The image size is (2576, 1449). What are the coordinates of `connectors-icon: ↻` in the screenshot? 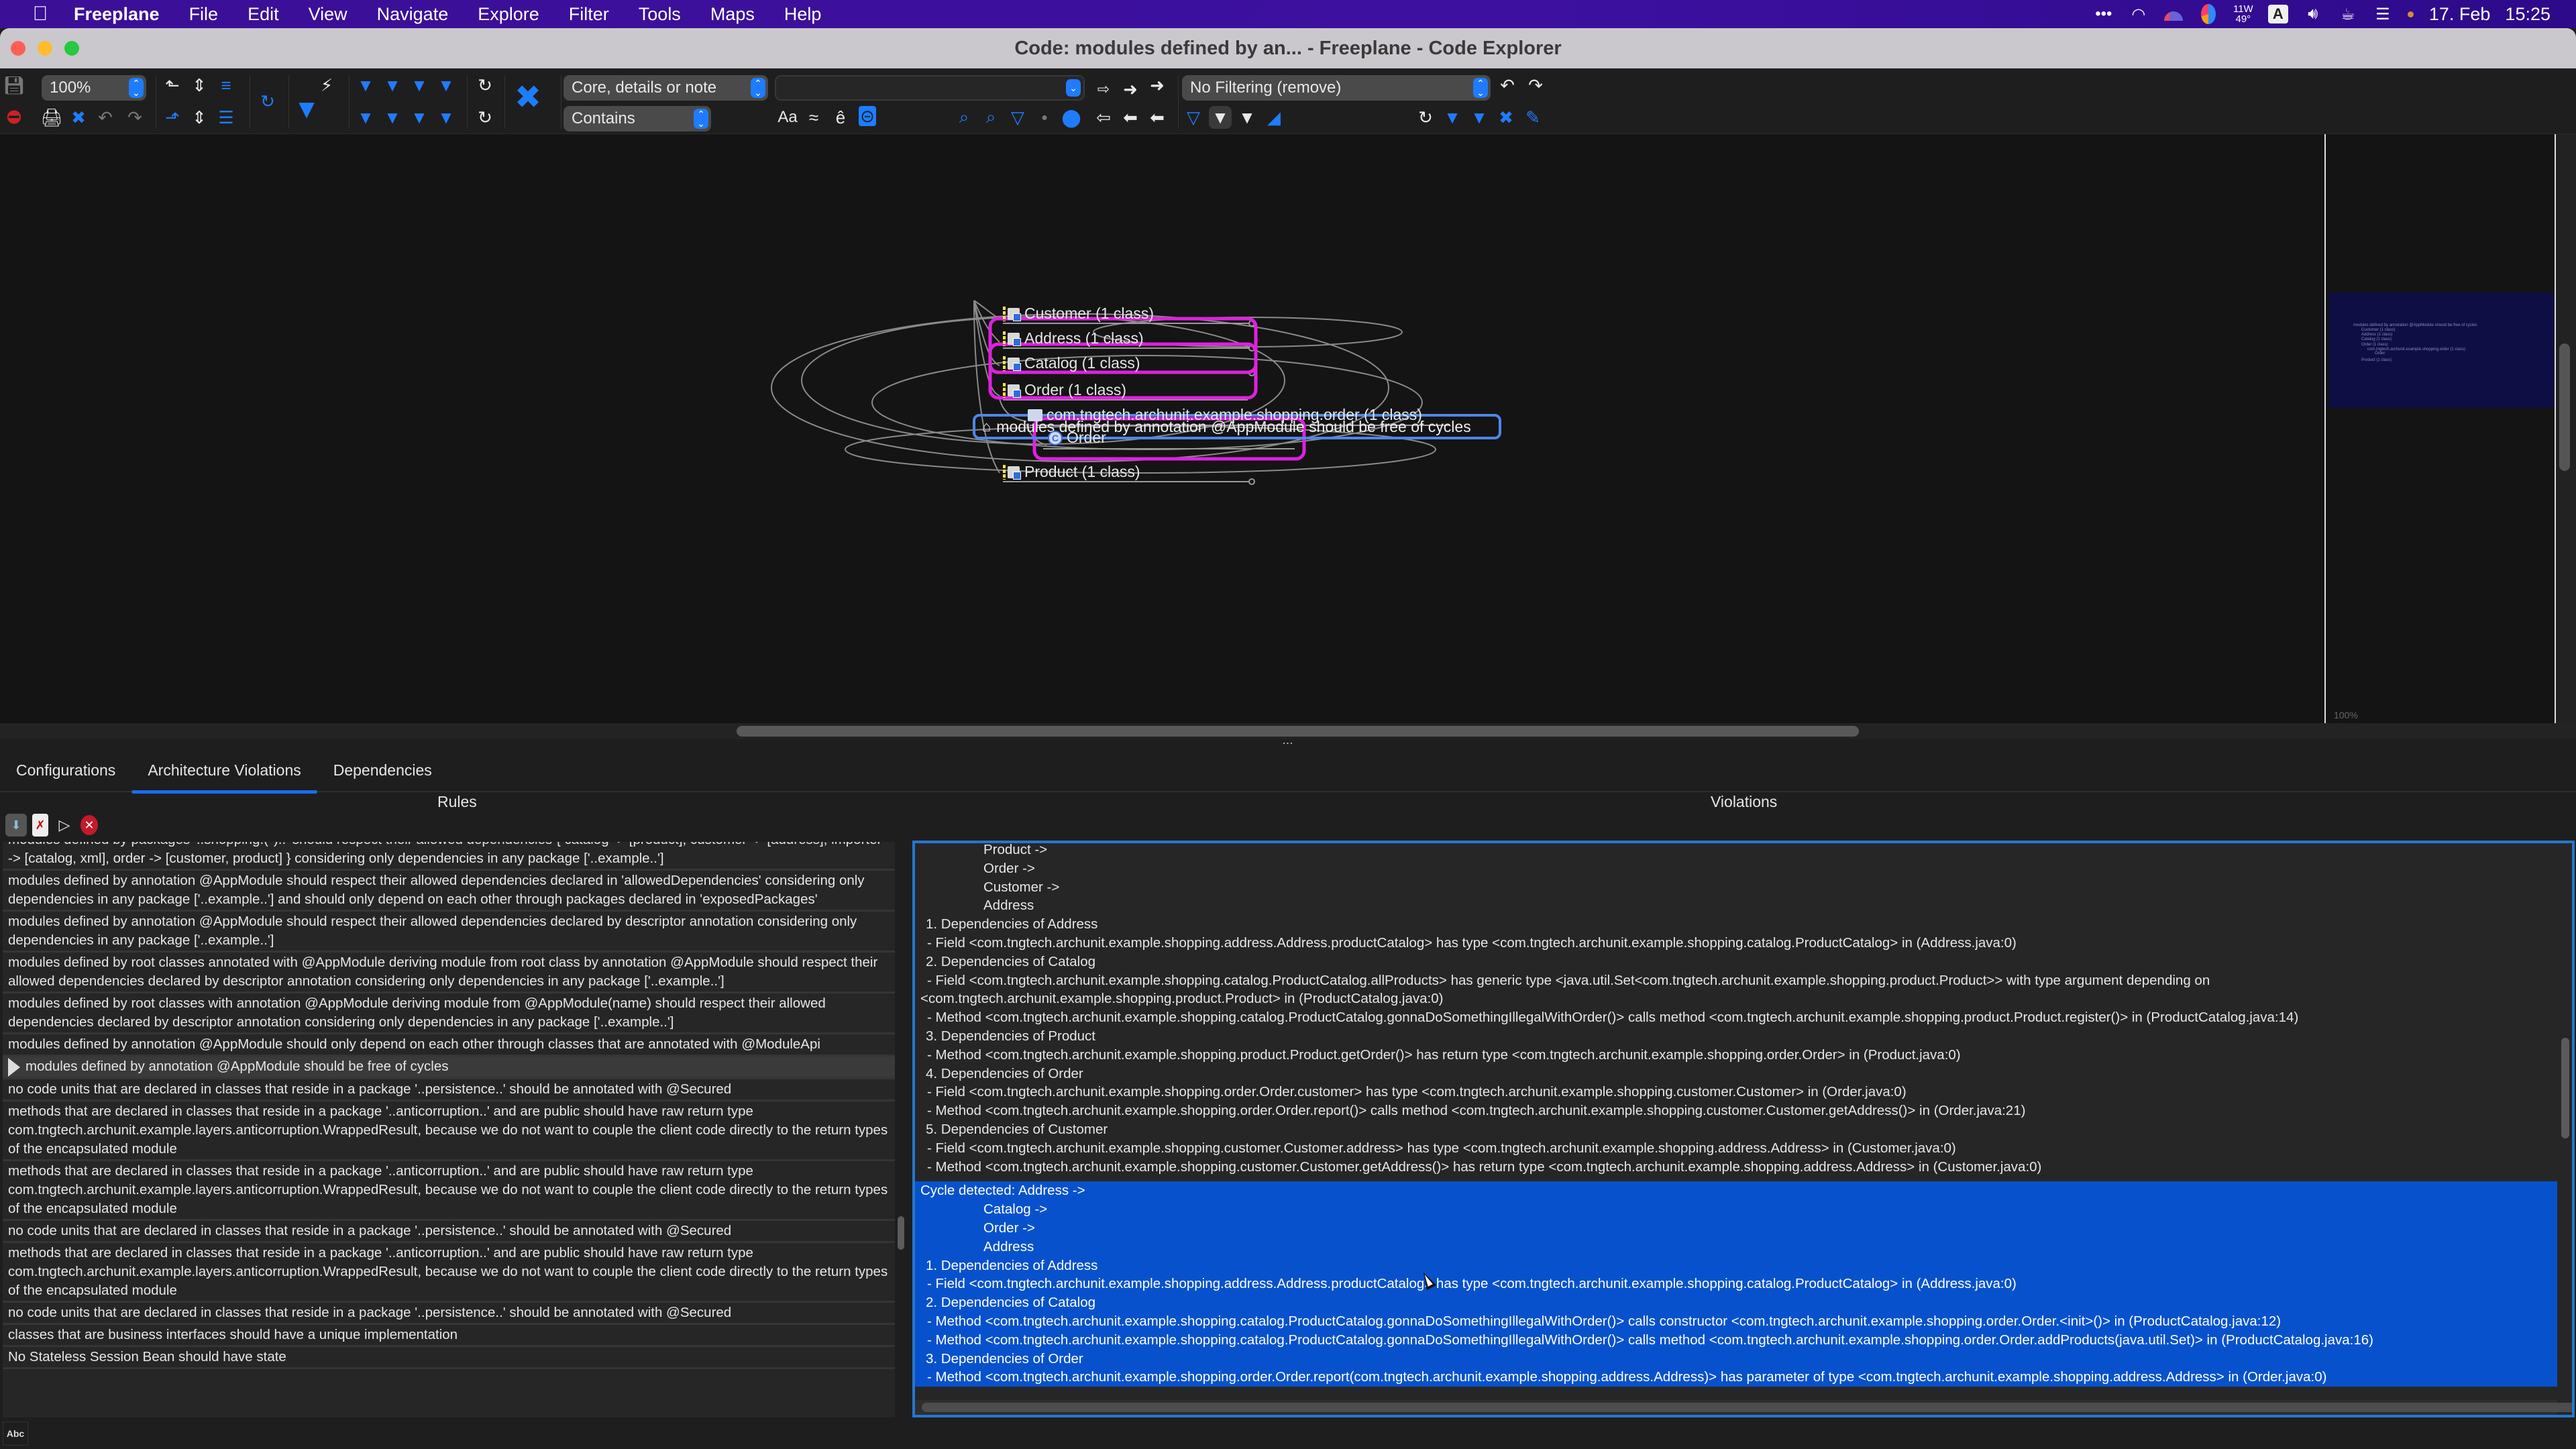 It's located at (267, 101).